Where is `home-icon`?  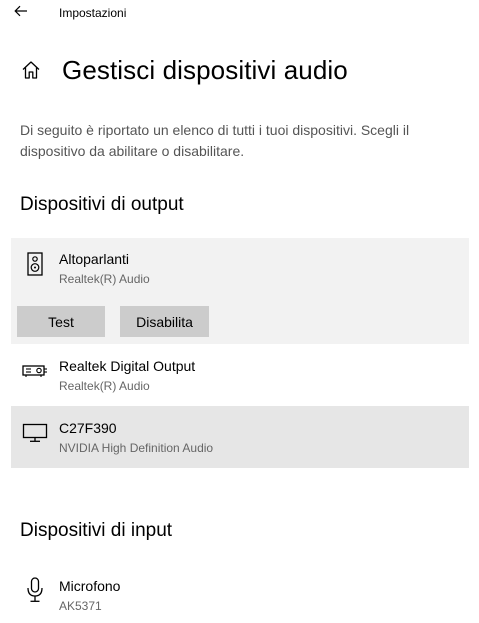 home-icon is located at coordinates (31, 70).